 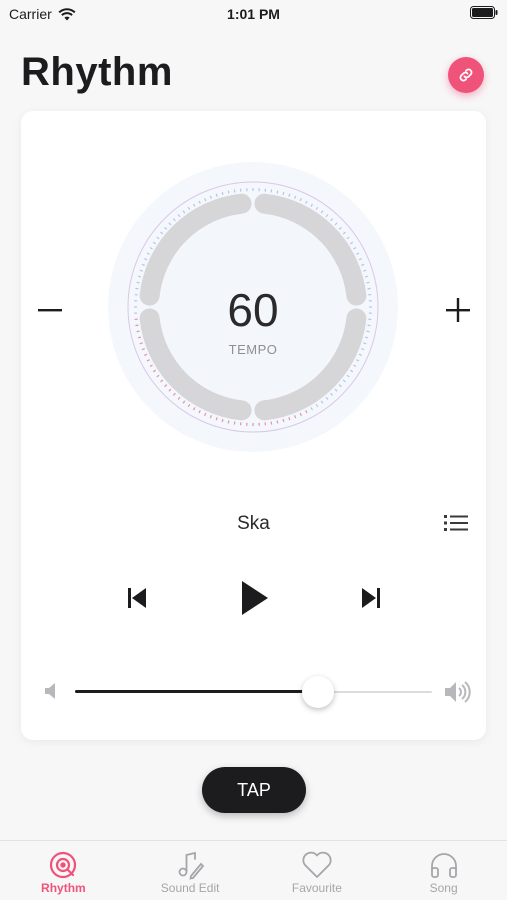 I want to click on rhythm-icon, so click(x=63, y=865).